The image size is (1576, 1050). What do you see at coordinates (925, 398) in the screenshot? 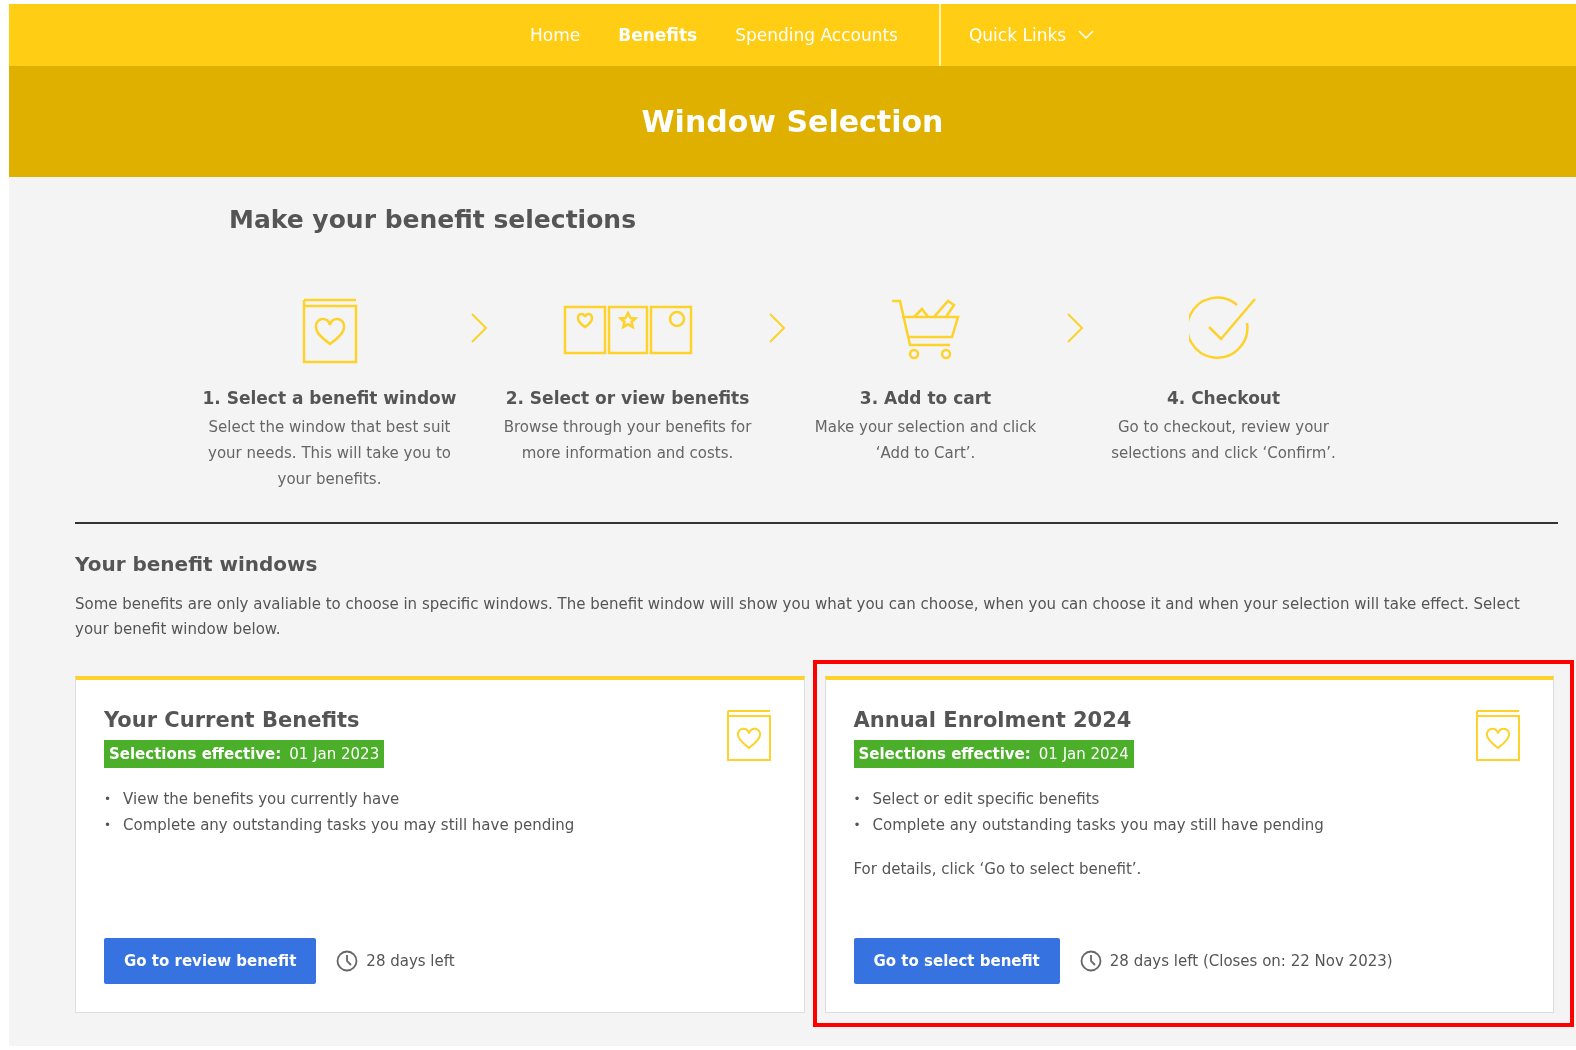
I see `step-title: 3. Add to cart` at bounding box center [925, 398].